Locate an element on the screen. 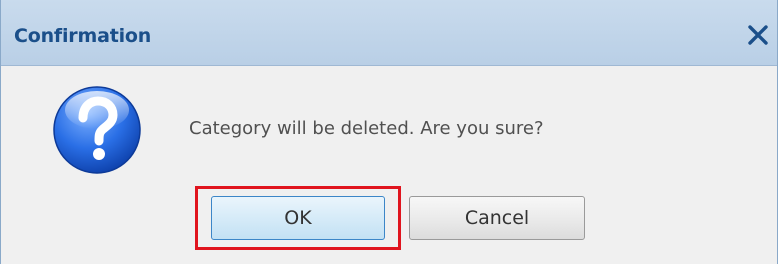  cancel-button: Cancel is located at coordinates (497, 218).